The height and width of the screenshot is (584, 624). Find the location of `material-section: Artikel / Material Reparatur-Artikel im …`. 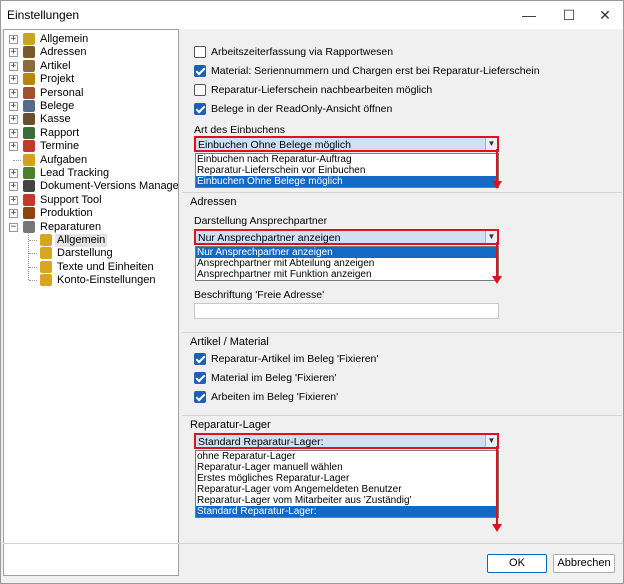

material-section: Artikel / Material Reparatur-Artikel im … is located at coordinates (402, 372).